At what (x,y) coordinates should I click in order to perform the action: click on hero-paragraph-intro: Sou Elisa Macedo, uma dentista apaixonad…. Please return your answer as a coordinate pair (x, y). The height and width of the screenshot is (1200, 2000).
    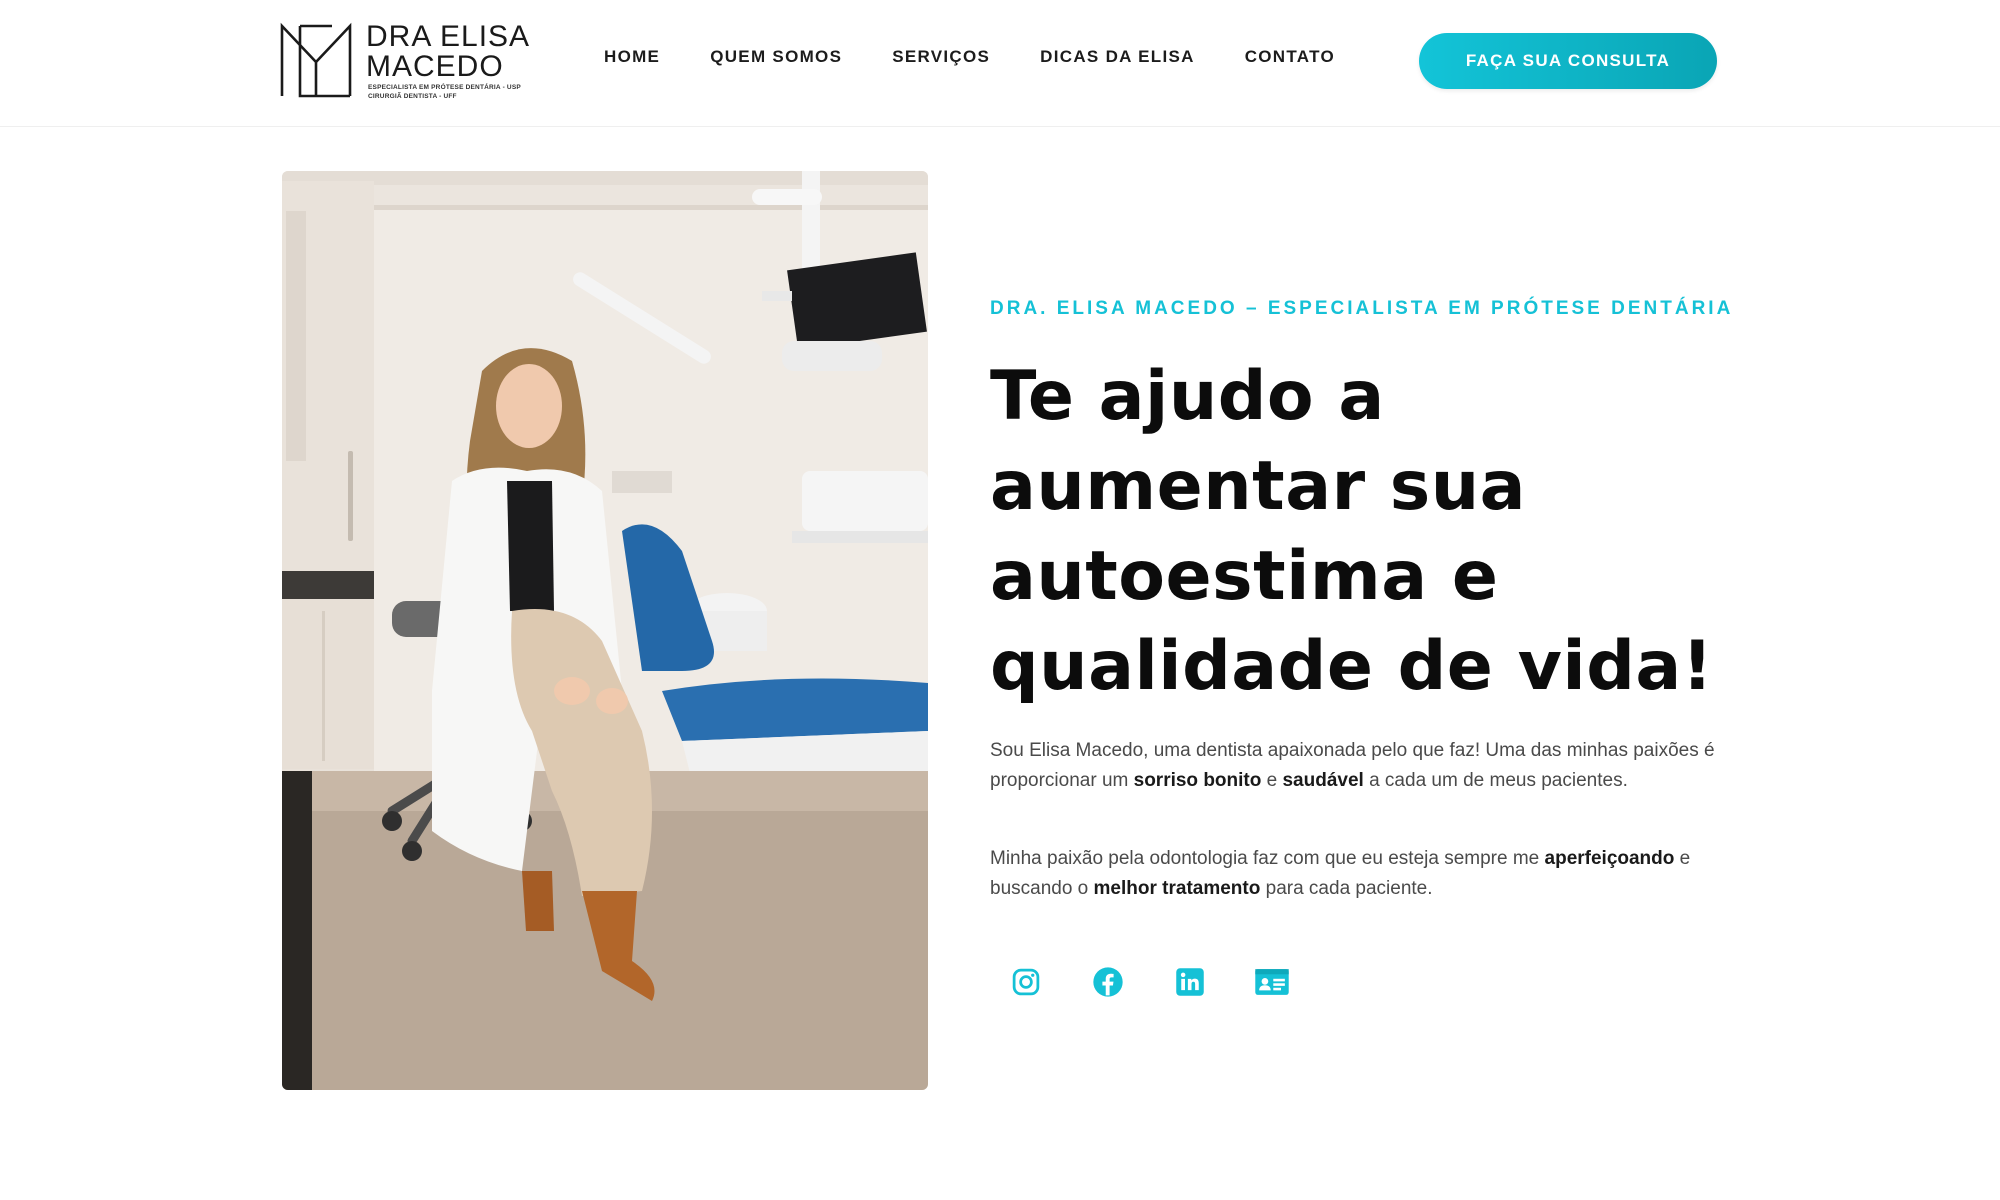
    Looking at the image, I should click on (1360, 766).